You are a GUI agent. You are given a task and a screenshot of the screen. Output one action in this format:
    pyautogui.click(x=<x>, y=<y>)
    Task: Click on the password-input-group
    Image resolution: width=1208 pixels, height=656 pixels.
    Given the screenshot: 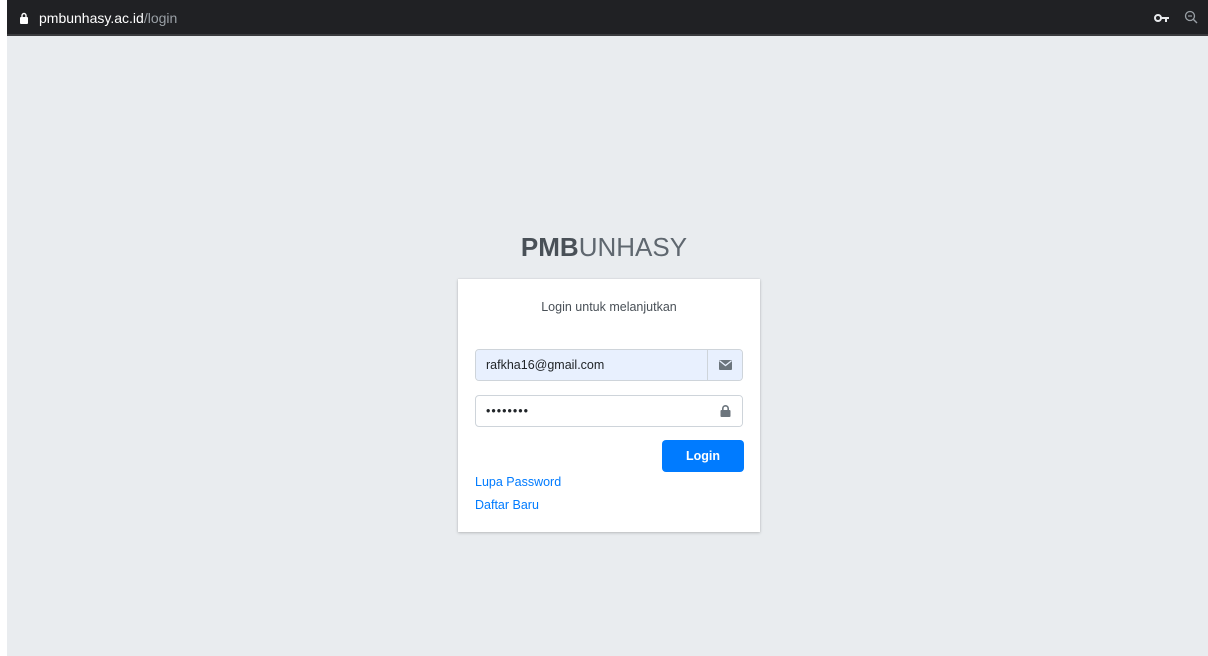 What is the action you would take?
    pyautogui.click(x=609, y=411)
    